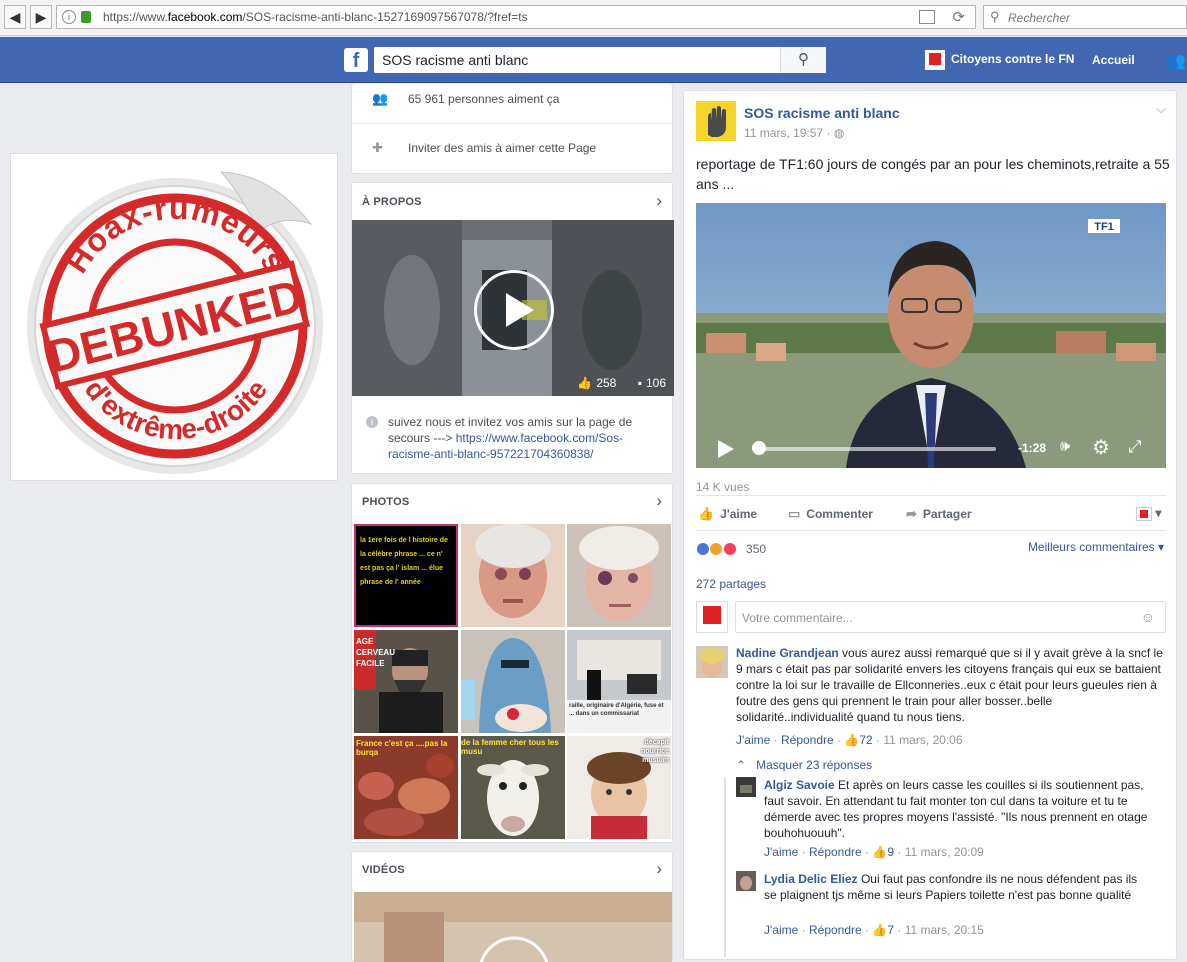 The height and width of the screenshot is (962, 1187). I want to click on post-as-selector: ▾, so click(1148, 513).